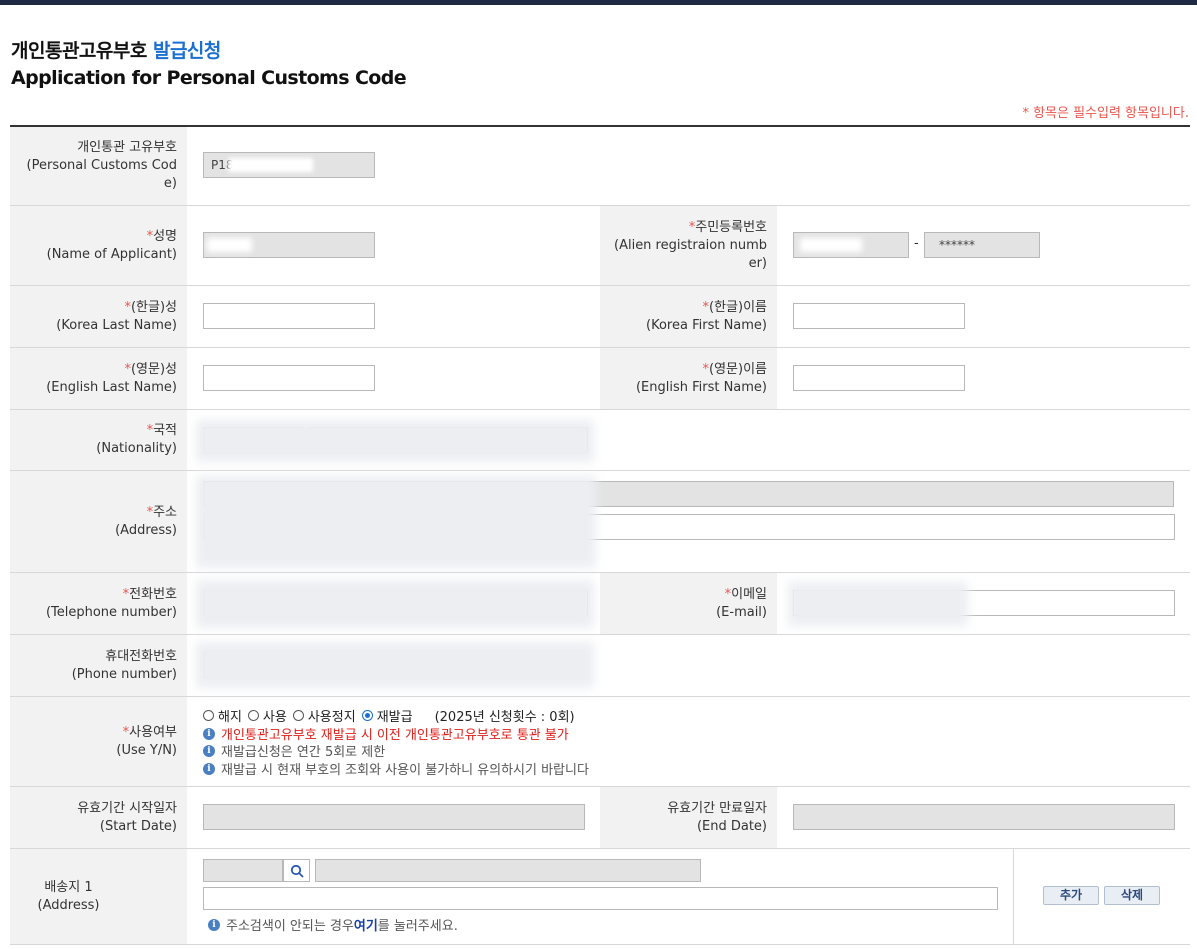 The width and height of the screenshot is (1197, 949). I want to click on label-start-date: 유효기간 시작일자 (Start Date), so click(98, 817).